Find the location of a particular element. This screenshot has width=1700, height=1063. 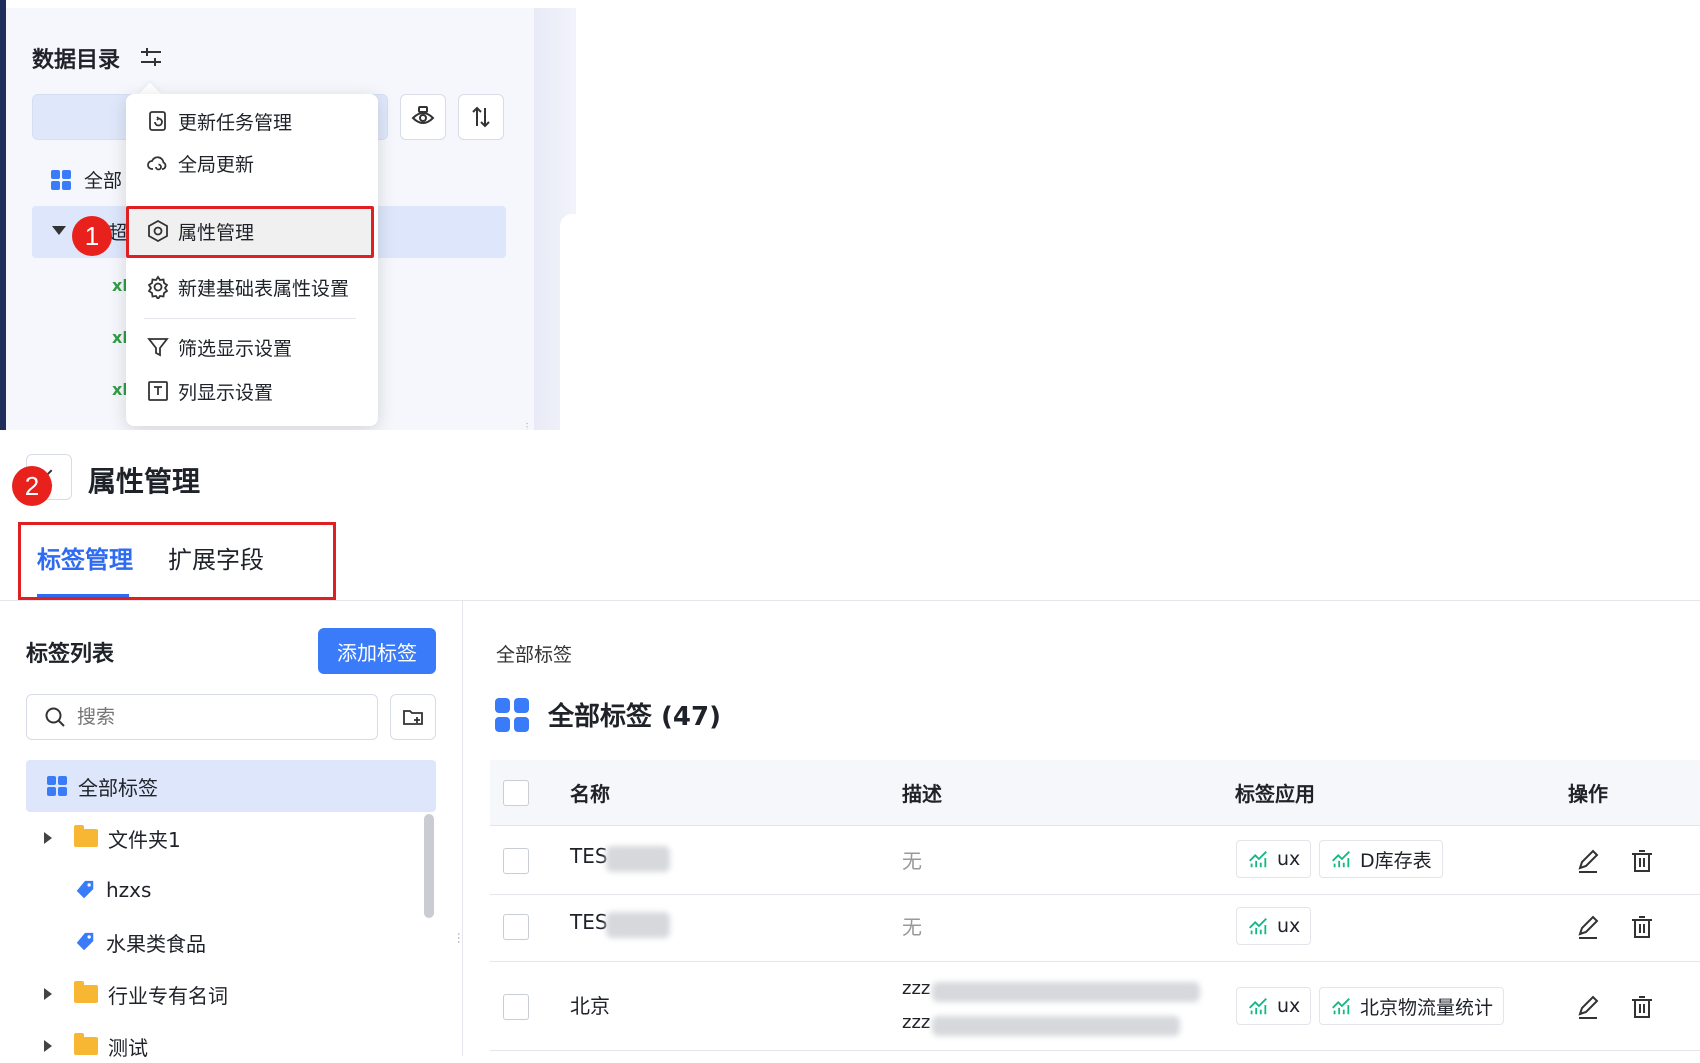

folder-add-icon is located at coordinates (413, 717).